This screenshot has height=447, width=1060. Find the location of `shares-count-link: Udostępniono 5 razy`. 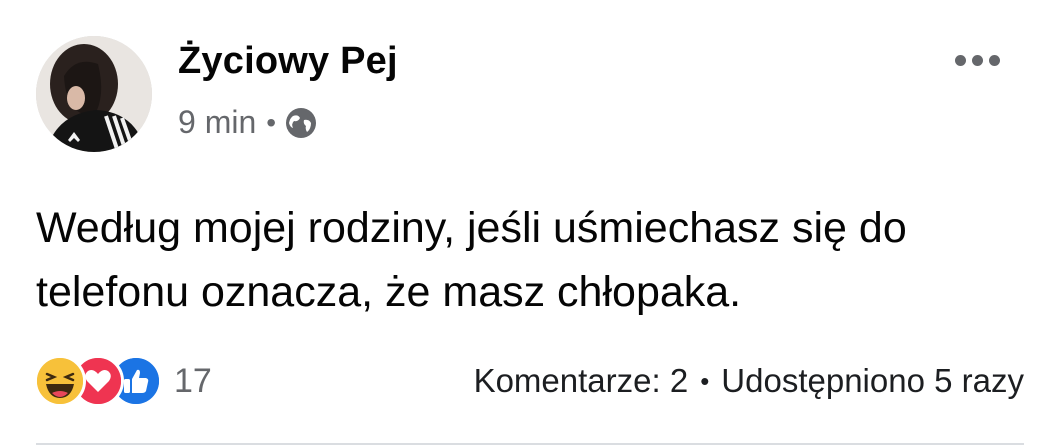

shares-count-link: Udostępniono 5 razy is located at coordinates (872, 381).